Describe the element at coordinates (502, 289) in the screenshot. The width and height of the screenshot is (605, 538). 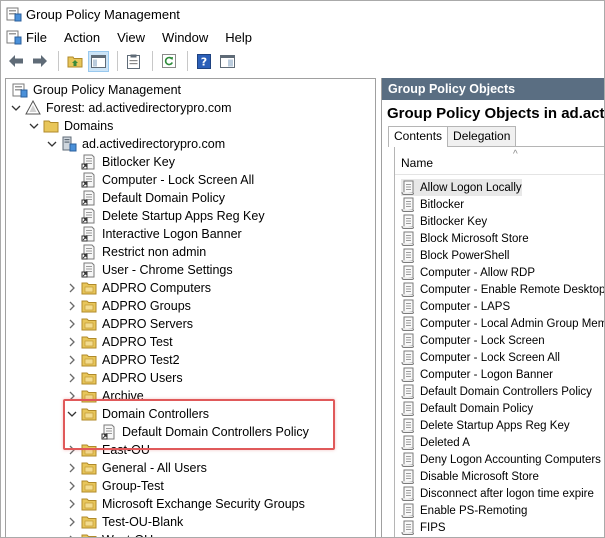
I see `gpo-list-item: Computer - Enable Remote Desktop.` at that location.